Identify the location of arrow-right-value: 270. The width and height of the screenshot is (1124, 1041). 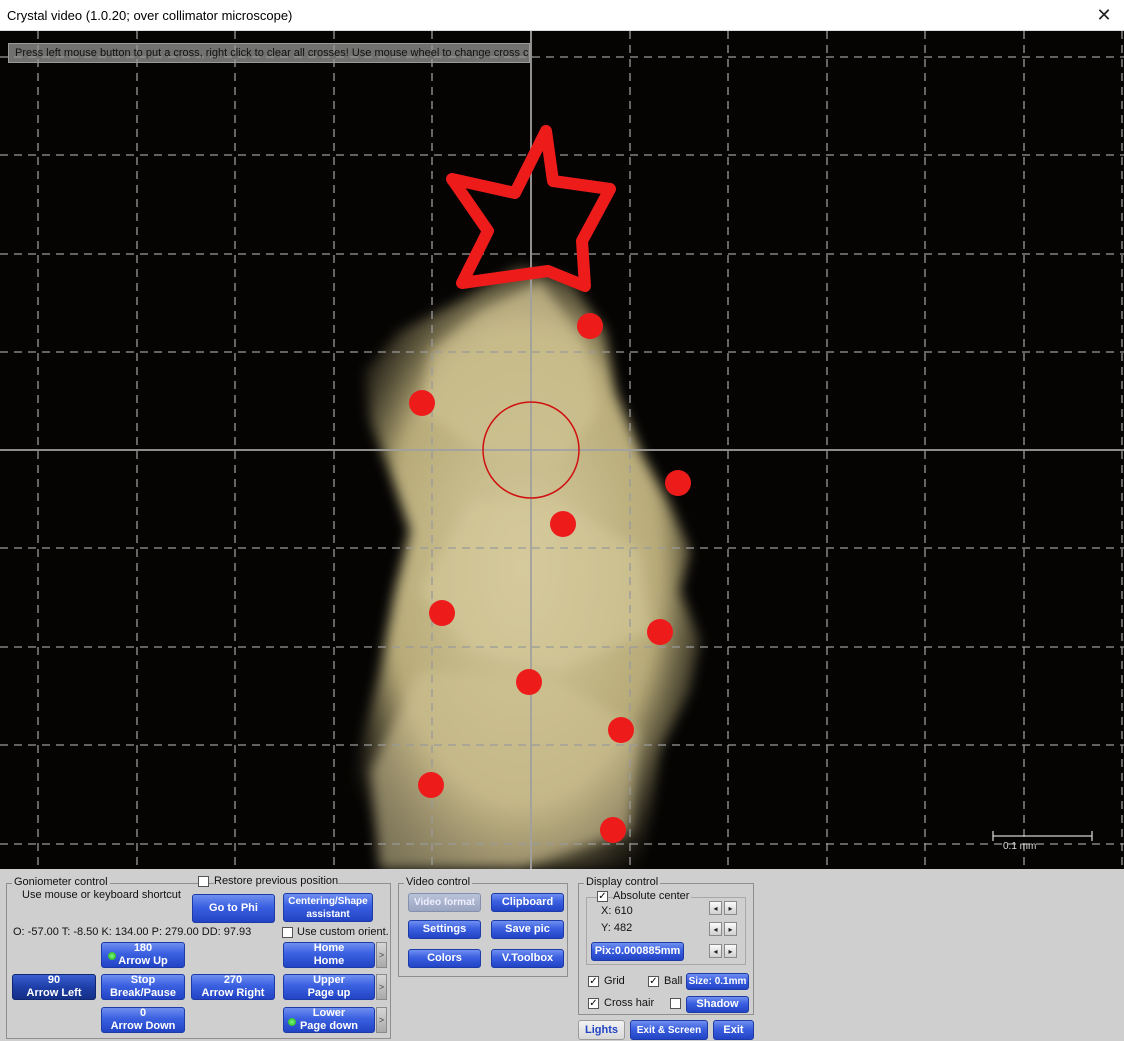
(233, 980).